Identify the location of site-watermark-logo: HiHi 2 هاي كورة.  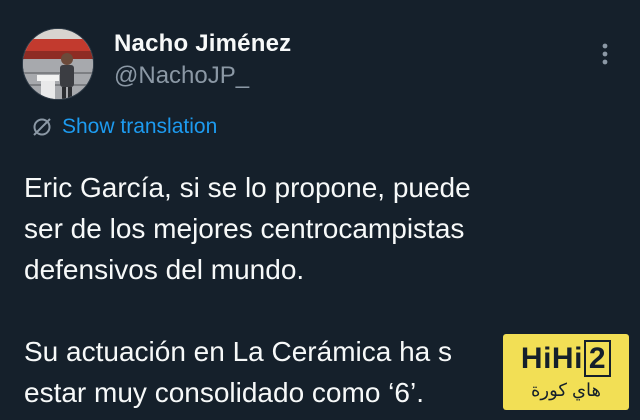
(566, 372).